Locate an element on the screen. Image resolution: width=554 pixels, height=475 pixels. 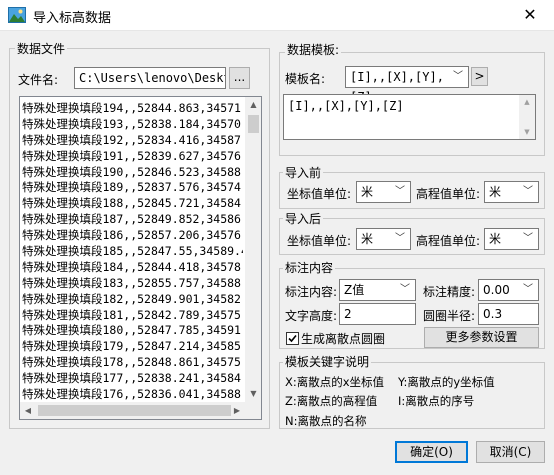
template-expand-button: > is located at coordinates (479, 76).